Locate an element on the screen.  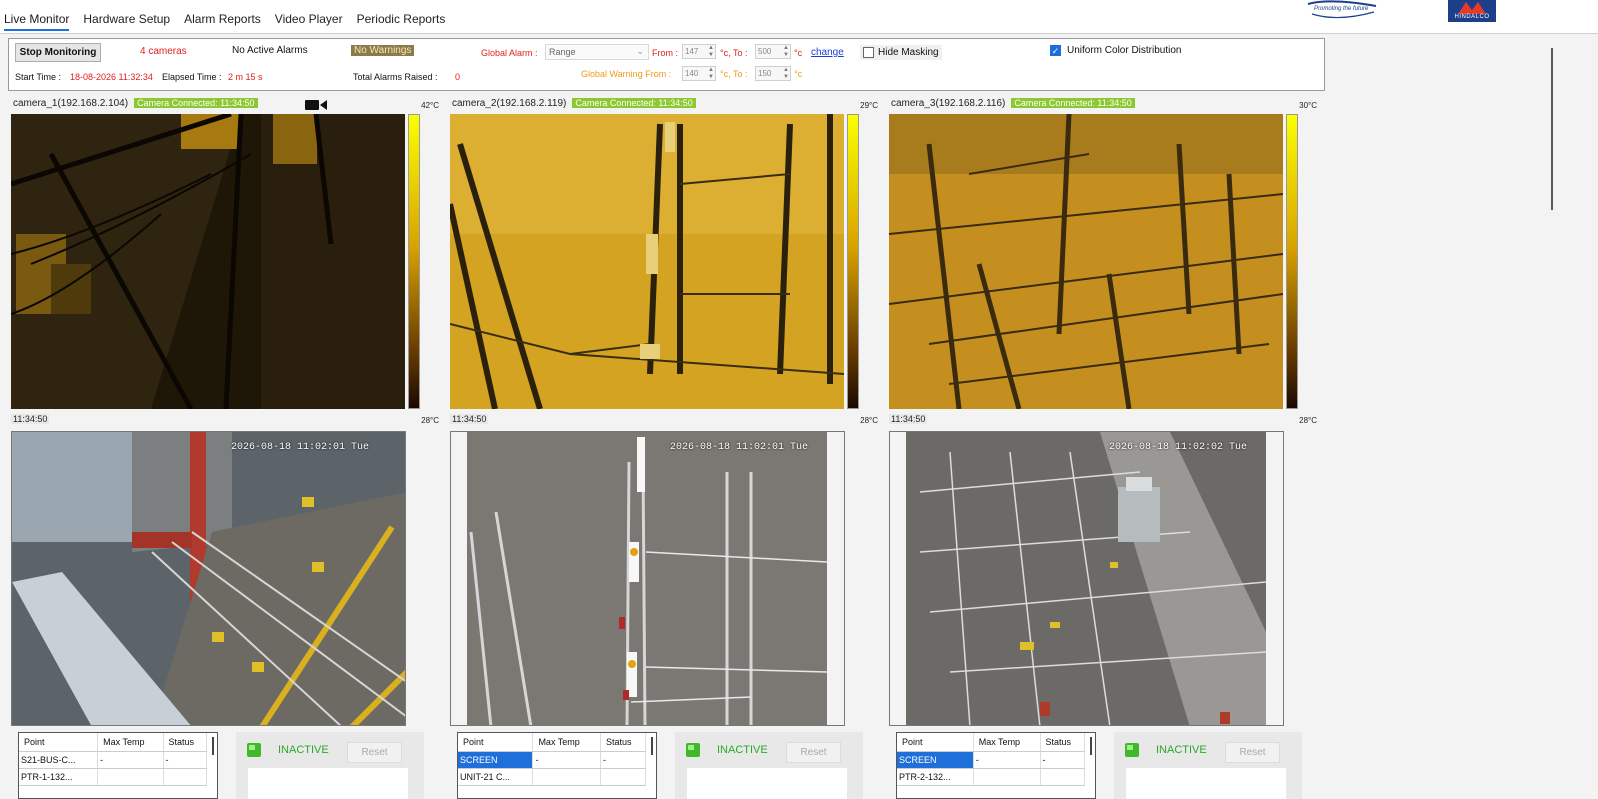
video-camera-icon is located at coordinates (316, 105).